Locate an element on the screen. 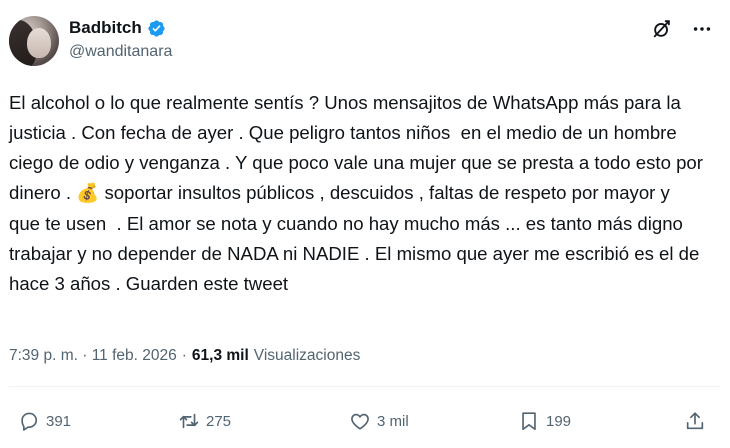 Image resolution: width=730 pixels, height=448 pixels. reply-icon is located at coordinates (29, 421).